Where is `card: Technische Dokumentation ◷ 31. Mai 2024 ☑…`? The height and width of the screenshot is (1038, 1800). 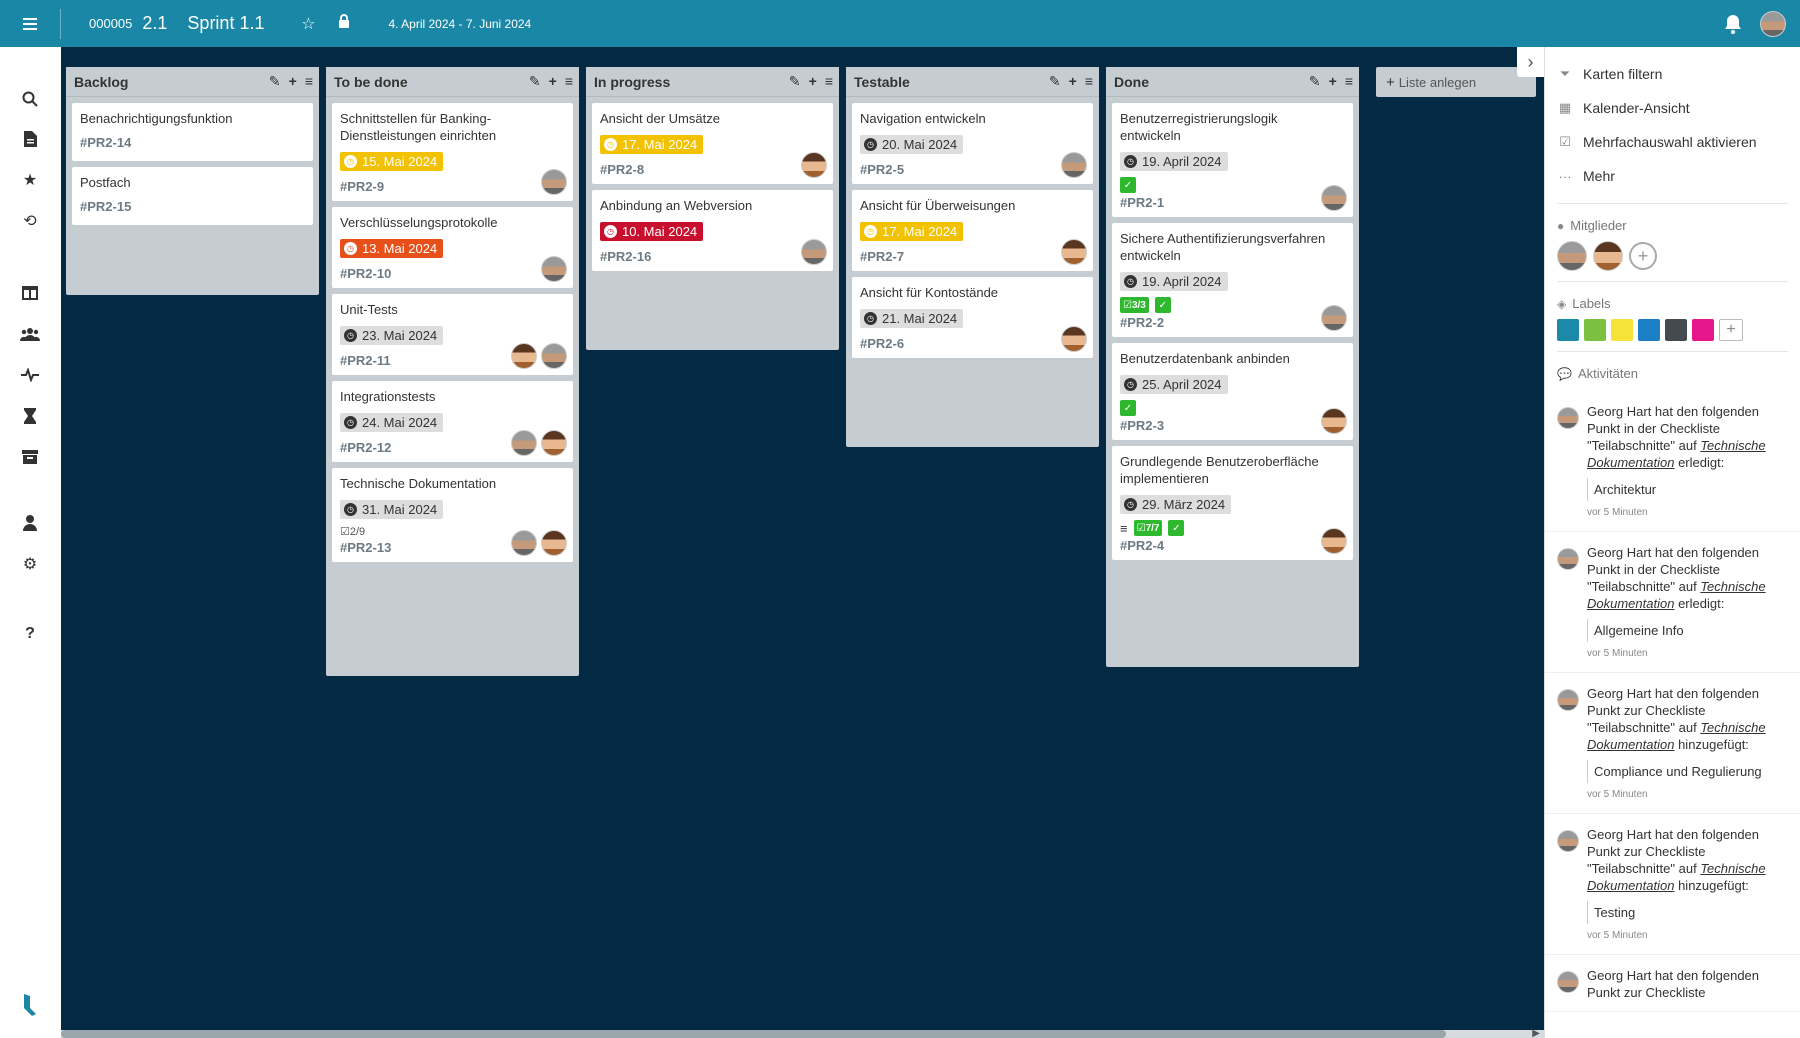 card: Technische Dokumentation ◷ 31. Mai 2024 ☑… is located at coordinates (452, 515).